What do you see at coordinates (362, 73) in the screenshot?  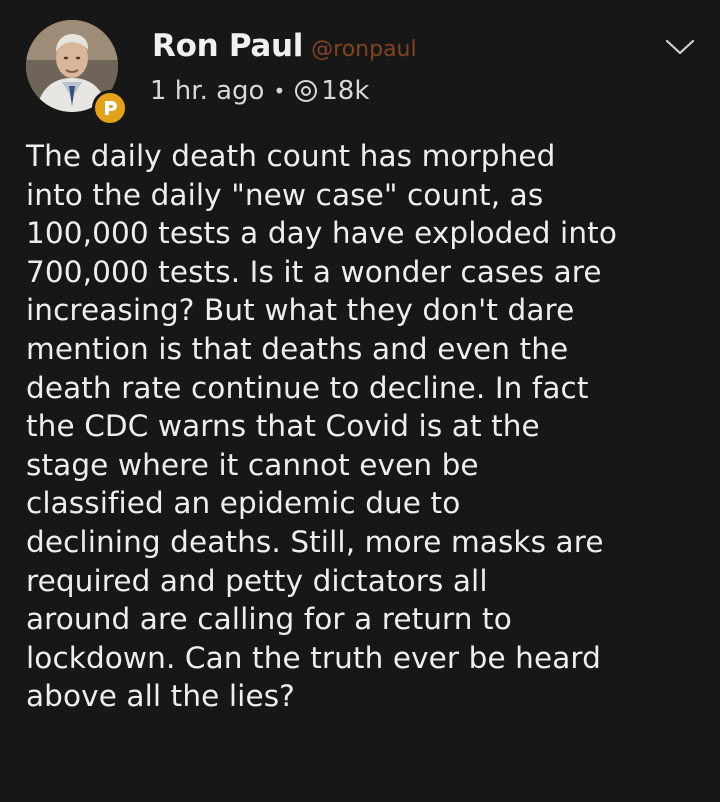 I see `post-header: Ron Paul @ronpaul 1 hr. ago • 18k` at bounding box center [362, 73].